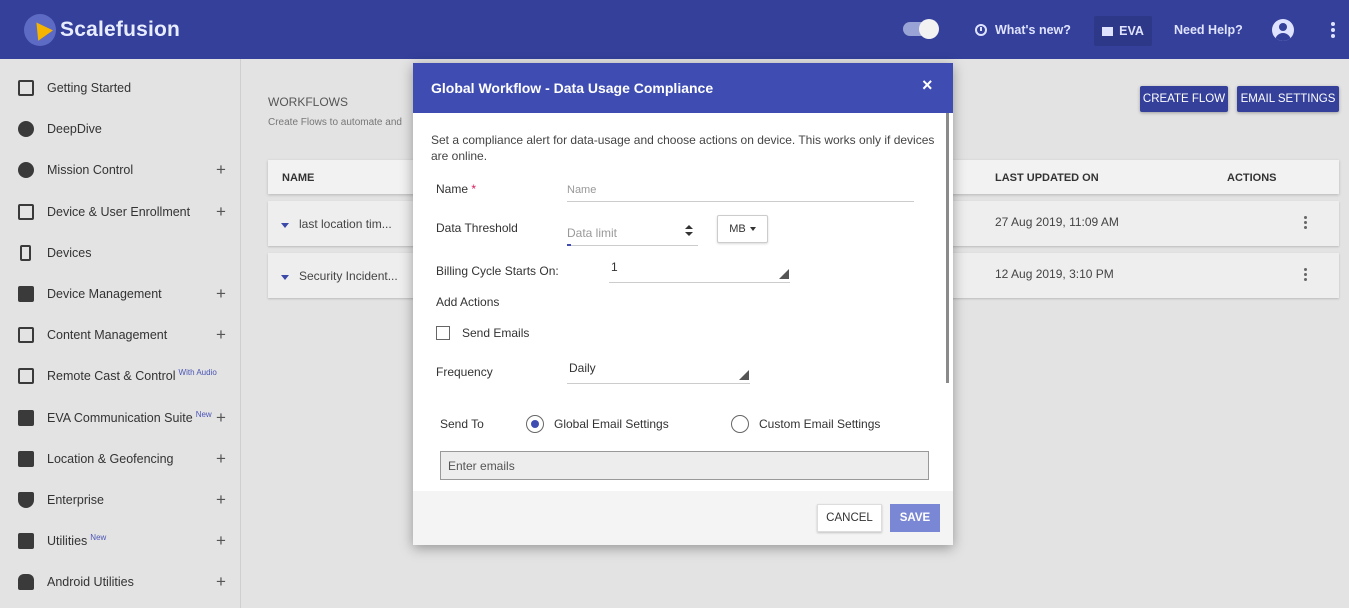 This screenshot has width=1349, height=608. I want to click on sidebar-item-label: Content Management, so click(107, 334).